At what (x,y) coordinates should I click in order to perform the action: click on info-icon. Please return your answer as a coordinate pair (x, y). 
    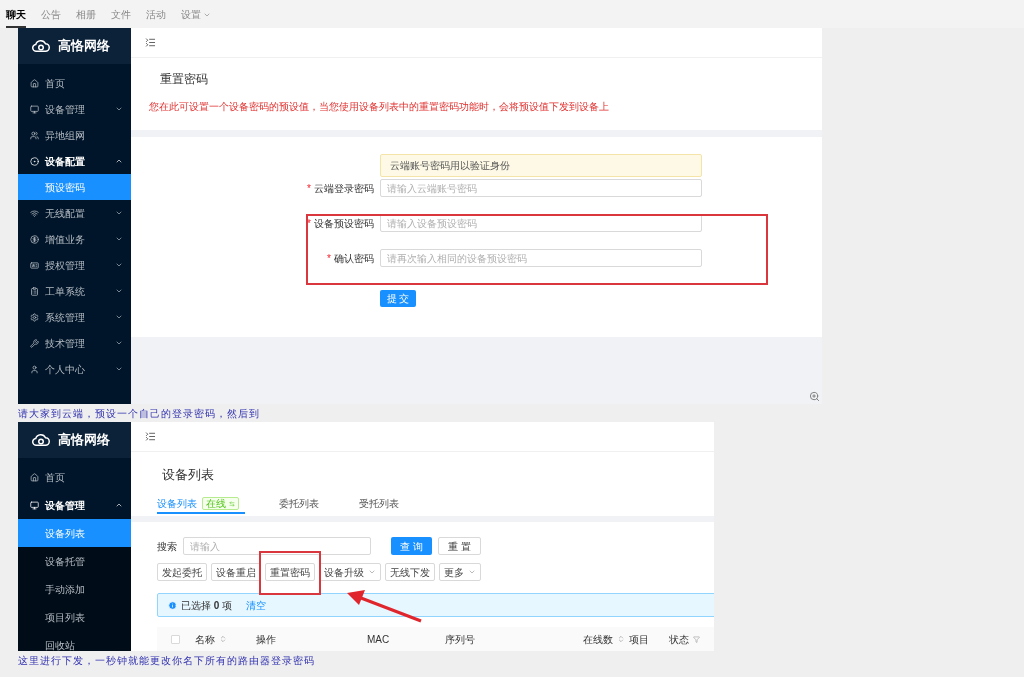
    Looking at the image, I should click on (172, 605).